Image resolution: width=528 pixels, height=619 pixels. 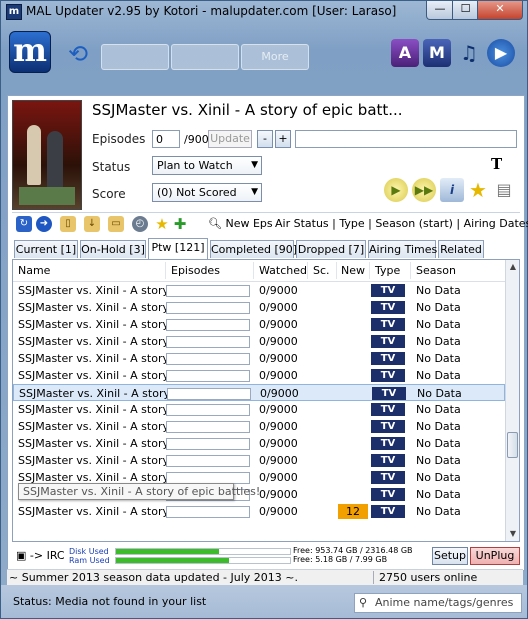 I want to click on column-episodes: Episodes, so click(x=195, y=270).